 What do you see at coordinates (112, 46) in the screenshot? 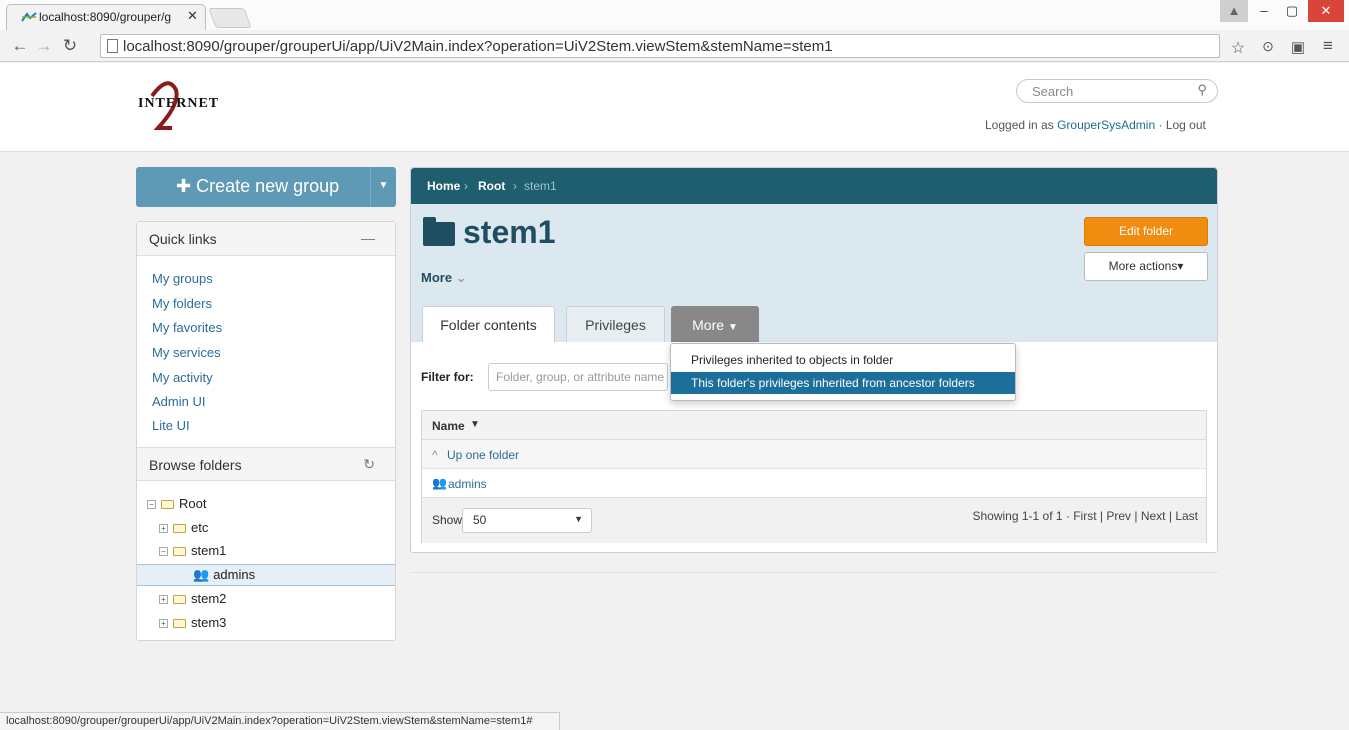
I see `page-icon` at bounding box center [112, 46].